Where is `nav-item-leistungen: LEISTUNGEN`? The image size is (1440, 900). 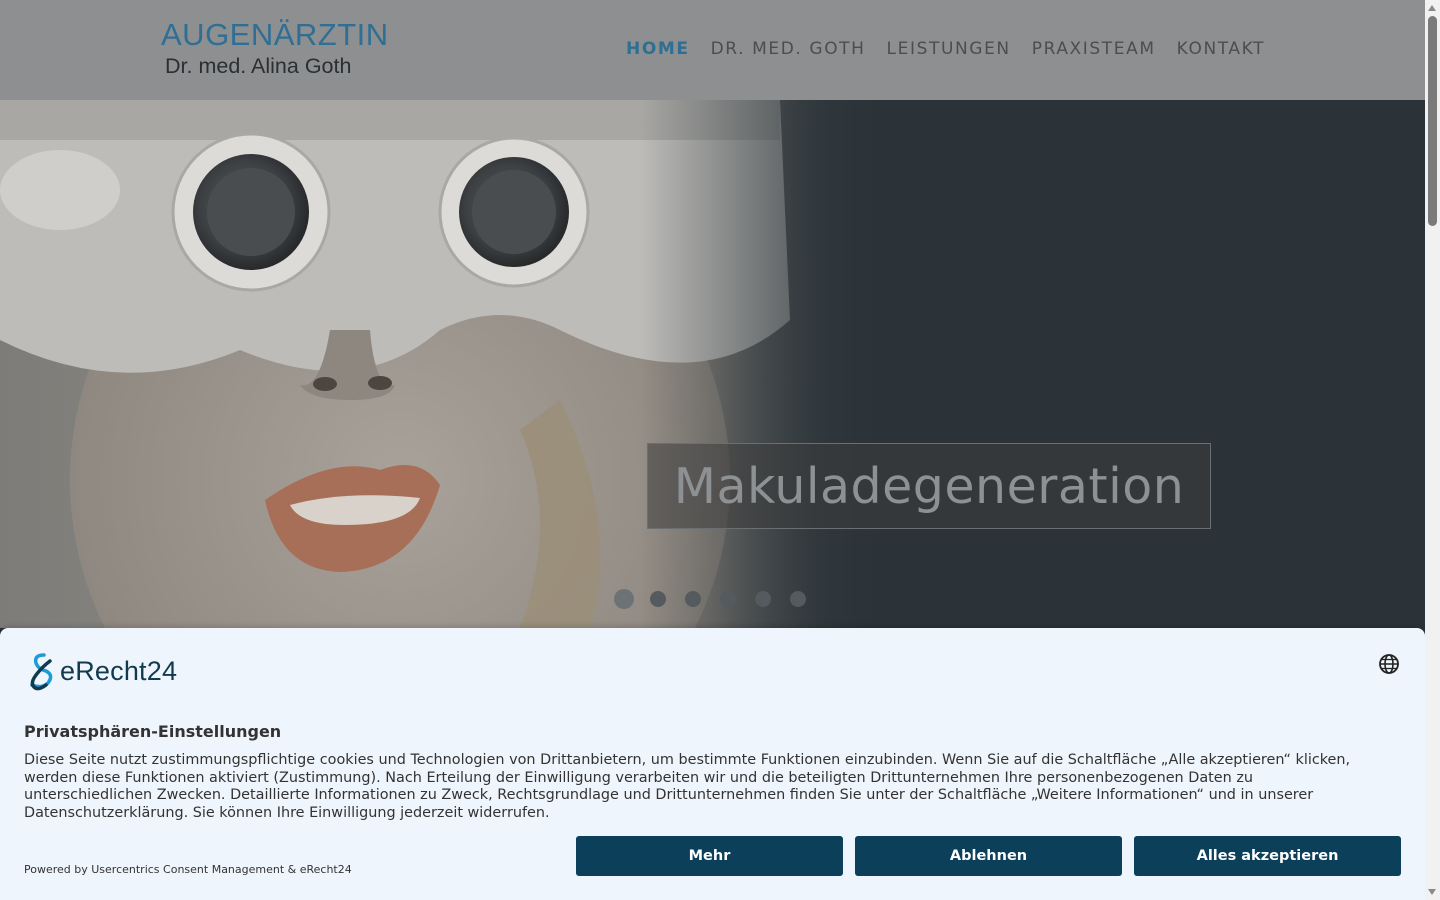 nav-item-leistungen: LEISTUNGEN is located at coordinates (949, 49).